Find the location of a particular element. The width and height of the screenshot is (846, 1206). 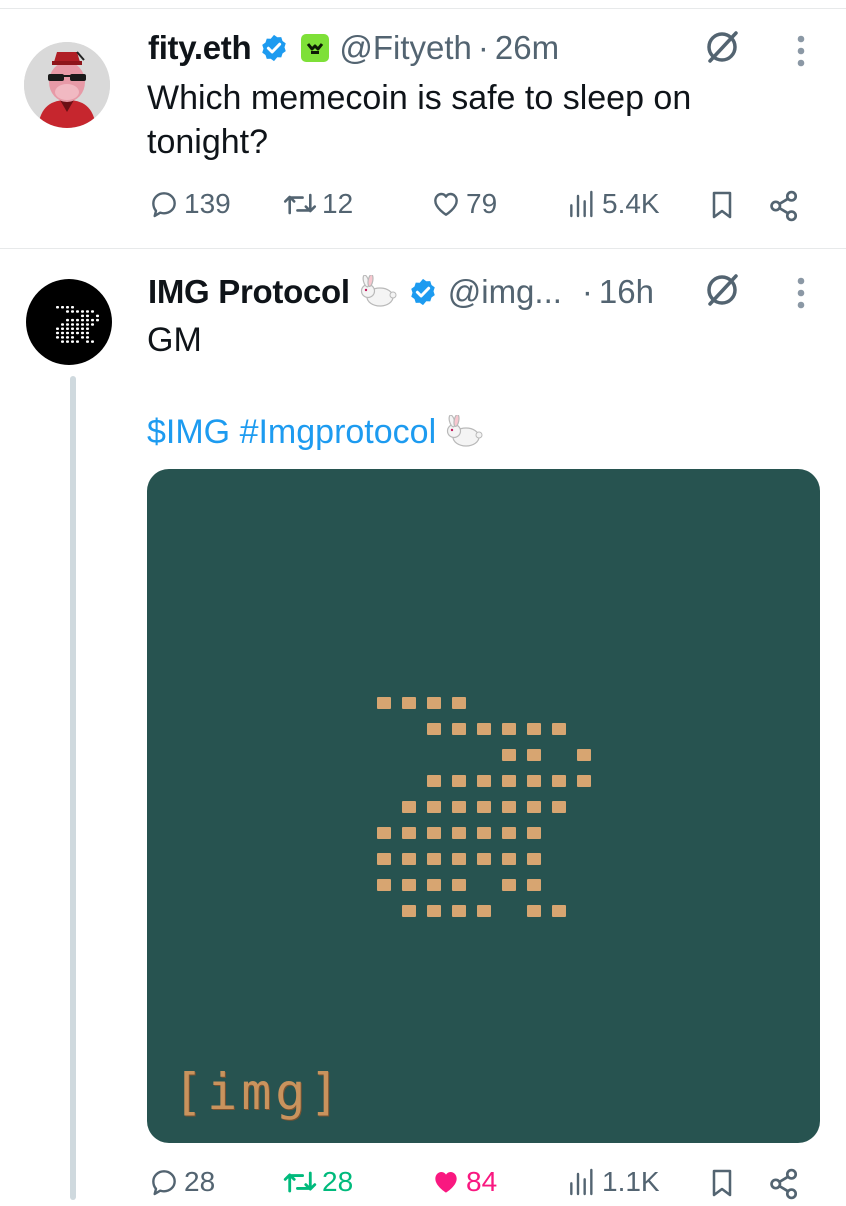

top-border is located at coordinates (423, 4).